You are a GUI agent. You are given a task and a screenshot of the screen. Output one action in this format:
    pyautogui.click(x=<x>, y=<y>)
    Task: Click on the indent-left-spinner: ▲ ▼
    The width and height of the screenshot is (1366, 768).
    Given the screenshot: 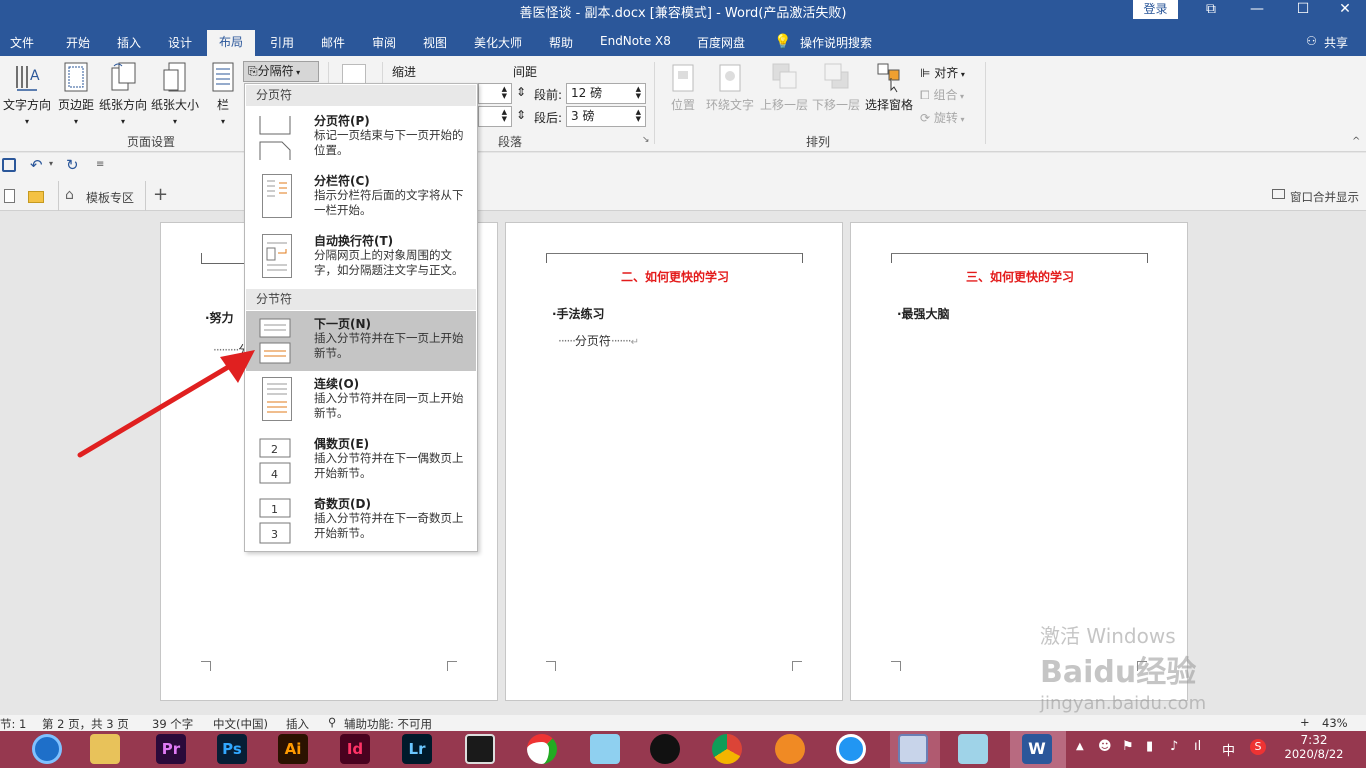 What is the action you would take?
    pyautogui.click(x=495, y=93)
    